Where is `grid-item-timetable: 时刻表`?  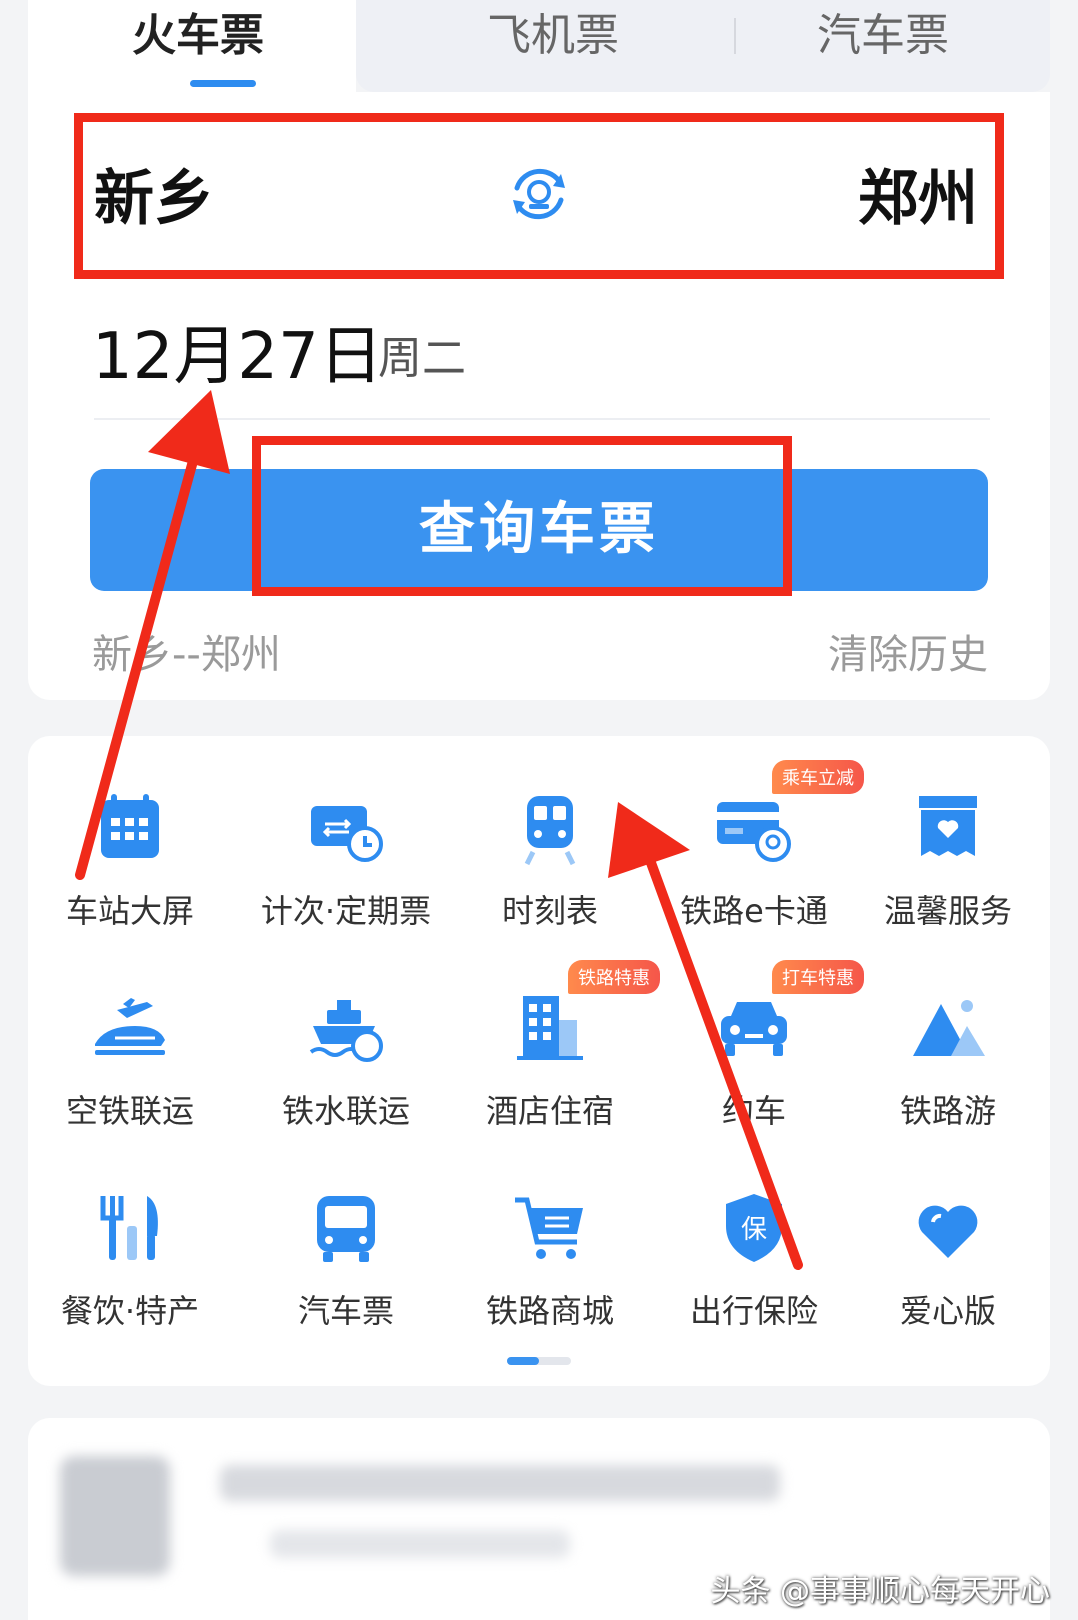 grid-item-timetable: 时刻表 is located at coordinates (550, 859).